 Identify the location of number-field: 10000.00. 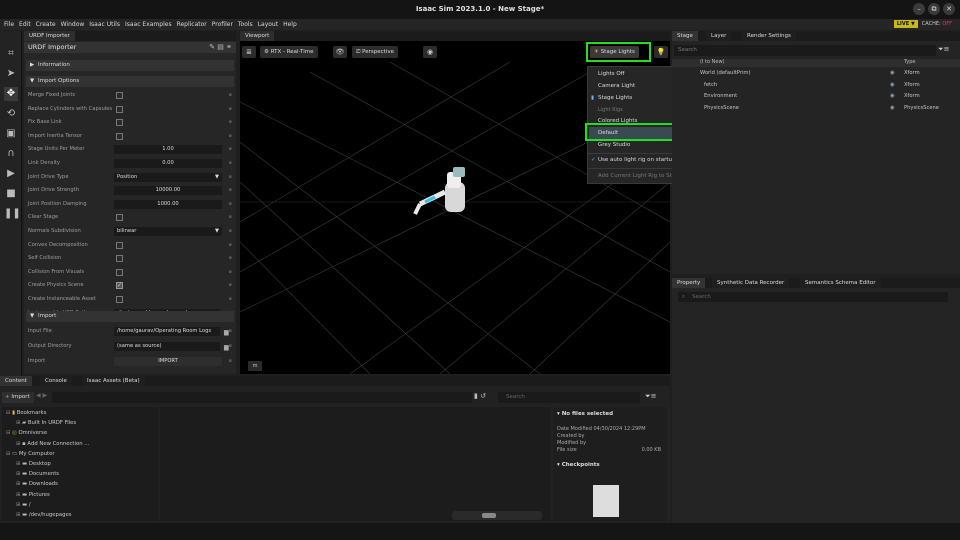
(168, 191).